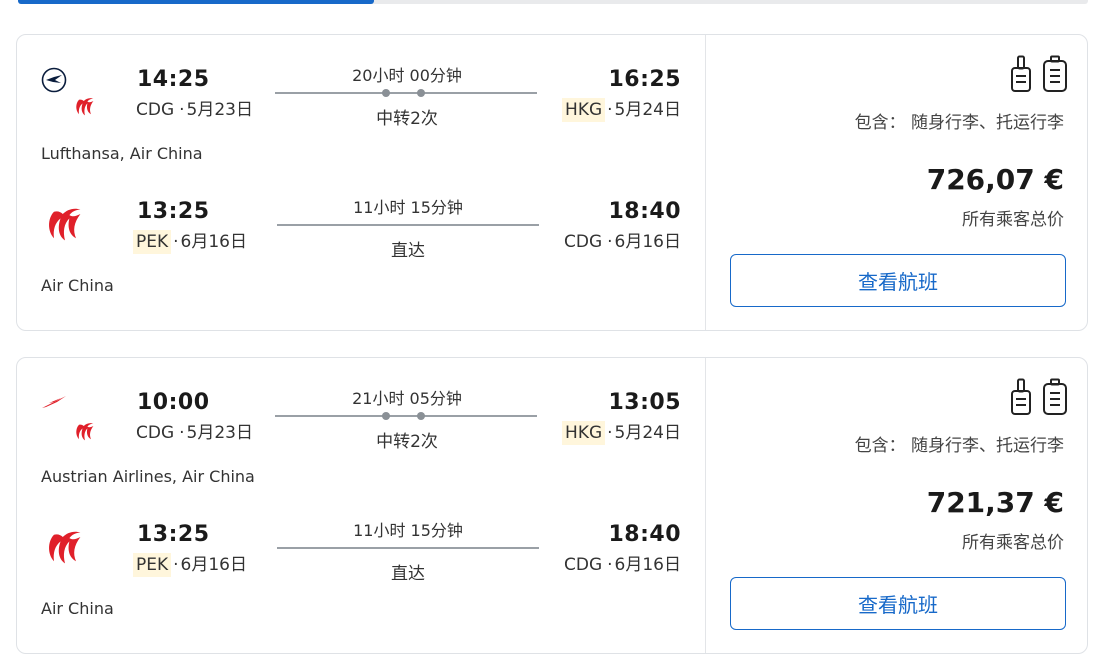 The width and height of the screenshot is (1100, 669). What do you see at coordinates (148, 476) in the screenshot?
I see `airline-names: Austrian Airlines, Air China` at bounding box center [148, 476].